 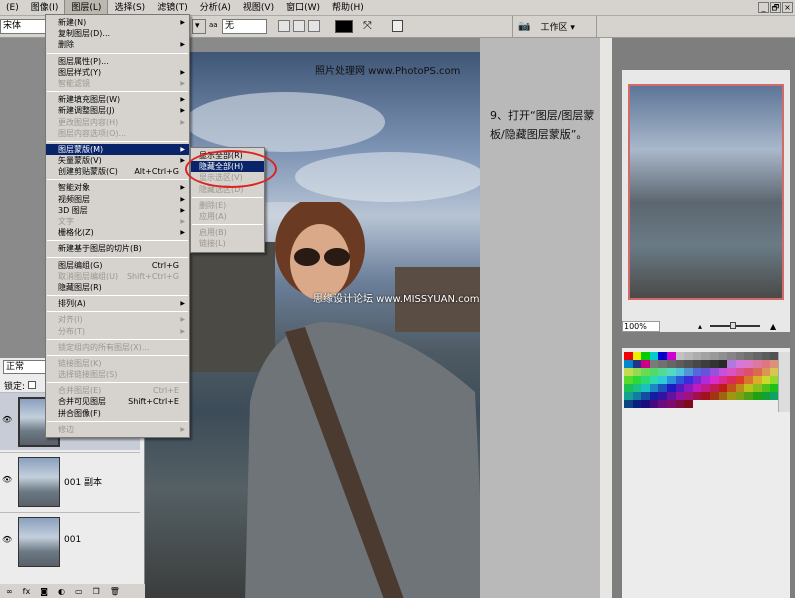 What do you see at coordinates (117, 171) in the screenshot?
I see `menu-item: 创建剪贴蒙版(C) Alt+Ctrl+G` at bounding box center [117, 171].